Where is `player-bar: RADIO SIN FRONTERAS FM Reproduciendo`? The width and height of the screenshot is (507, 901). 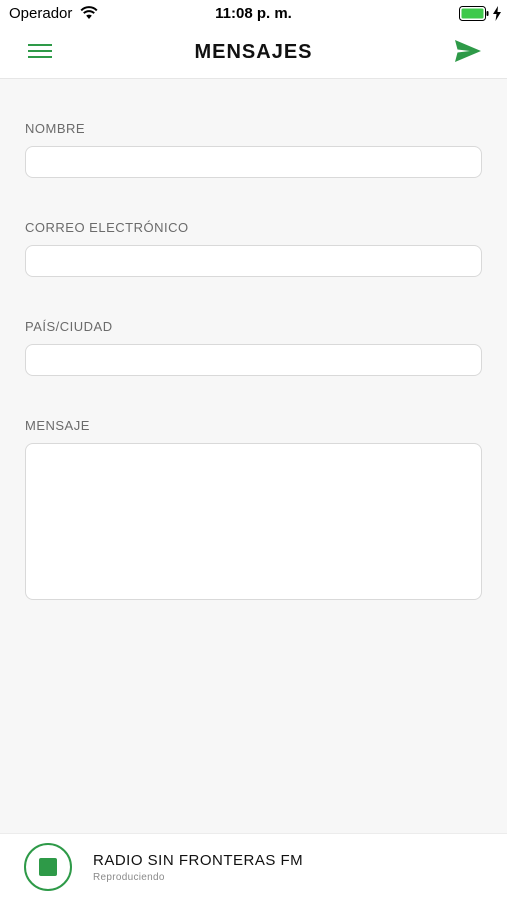
player-bar: RADIO SIN FRONTERAS FM Reproduciendo is located at coordinates (253, 867).